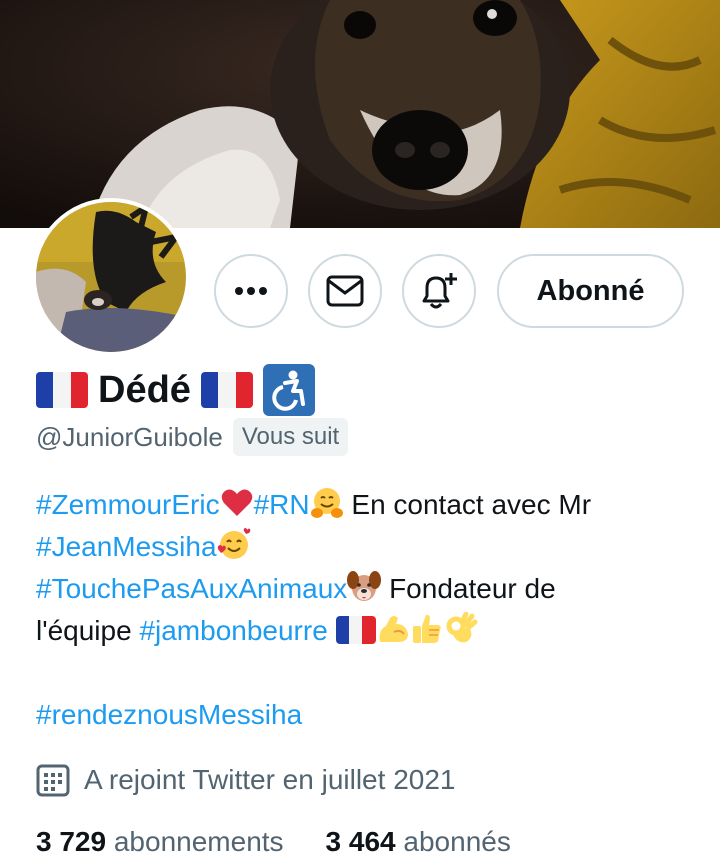  What do you see at coordinates (288, 390) in the screenshot?
I see `wheelchair-icon` at bounding box center [288, 390].